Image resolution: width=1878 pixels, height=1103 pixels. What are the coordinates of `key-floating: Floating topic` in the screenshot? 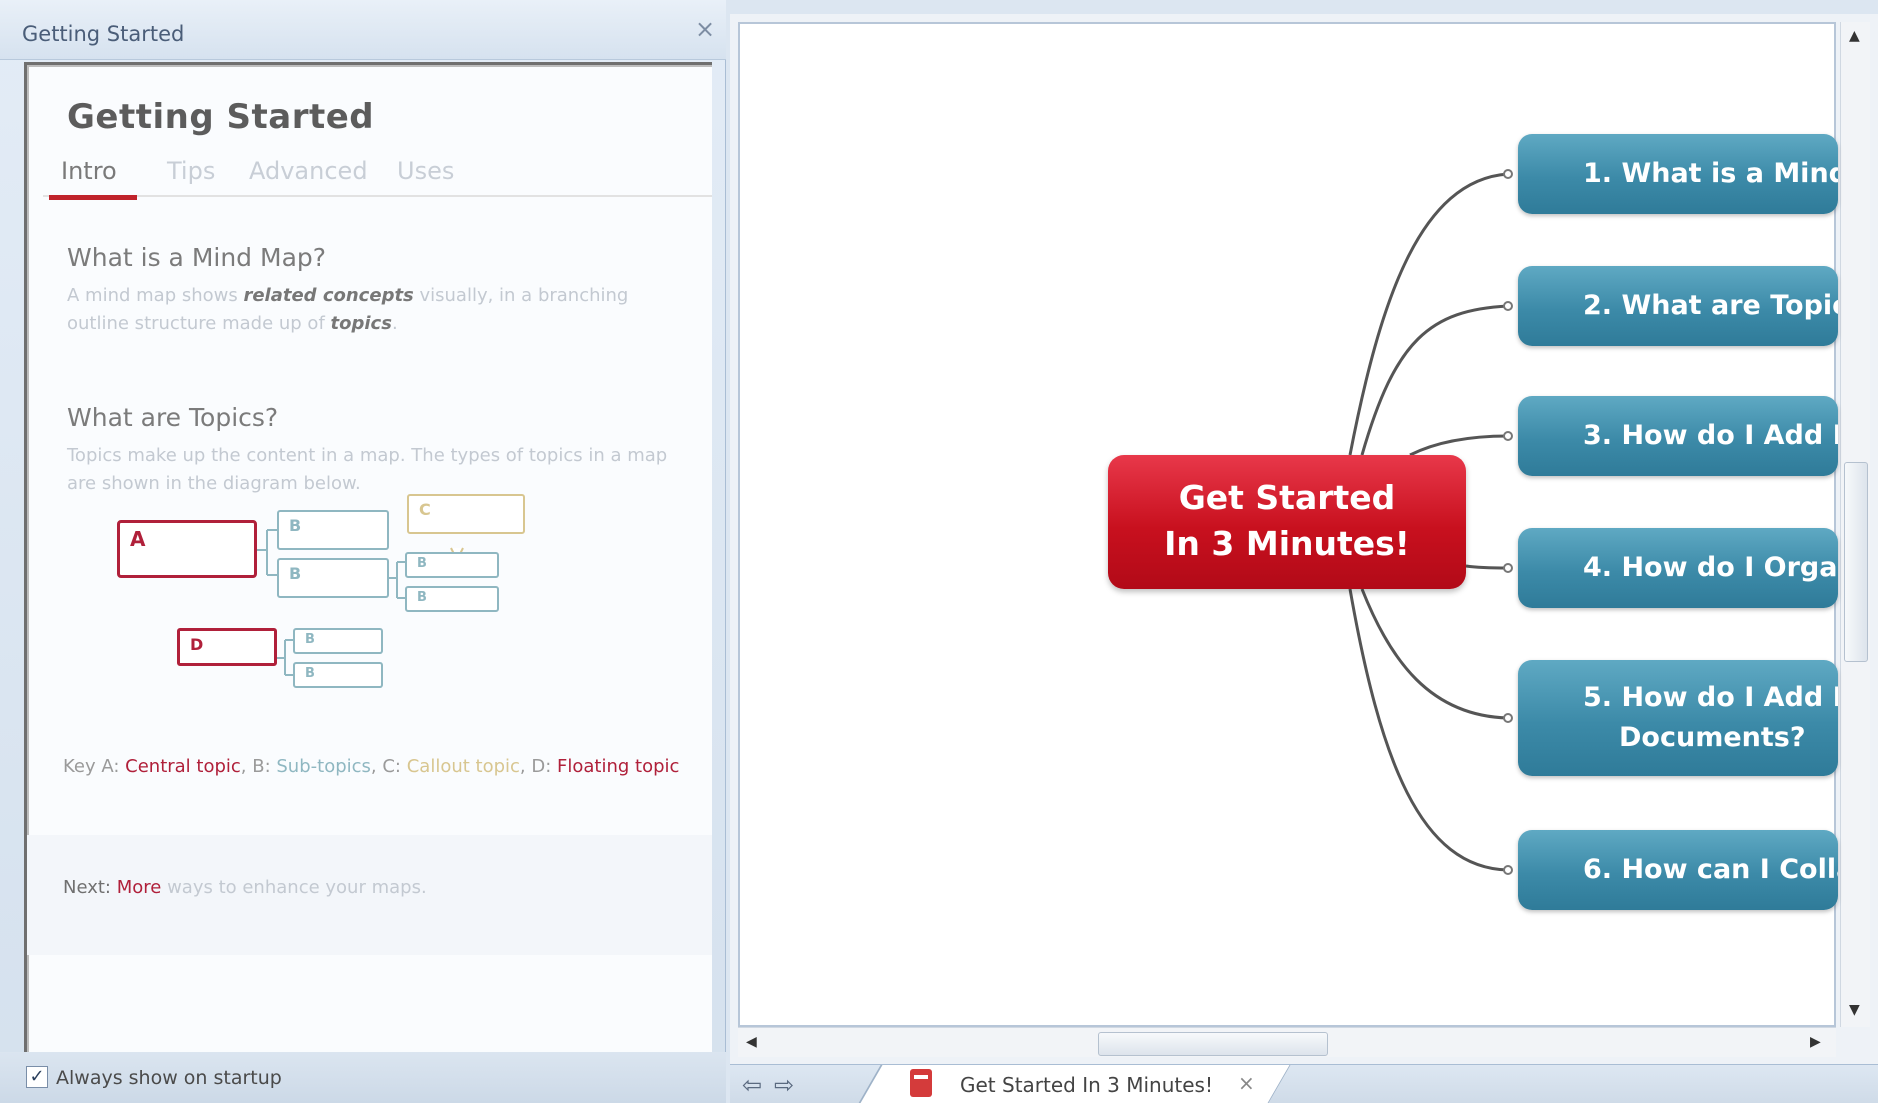 It's located at (618, 766).